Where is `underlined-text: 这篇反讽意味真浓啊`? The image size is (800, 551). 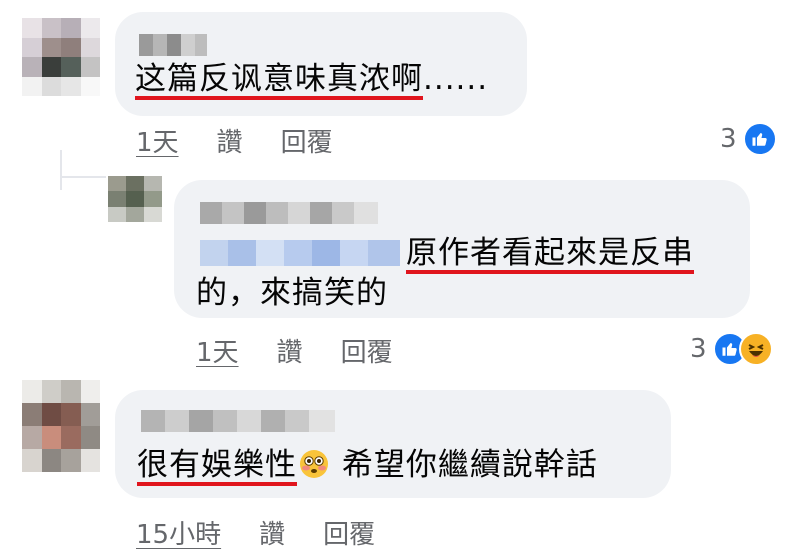
underlined-text: 这篇反讽意味真浓啊 is located at coordinates (279, 79).